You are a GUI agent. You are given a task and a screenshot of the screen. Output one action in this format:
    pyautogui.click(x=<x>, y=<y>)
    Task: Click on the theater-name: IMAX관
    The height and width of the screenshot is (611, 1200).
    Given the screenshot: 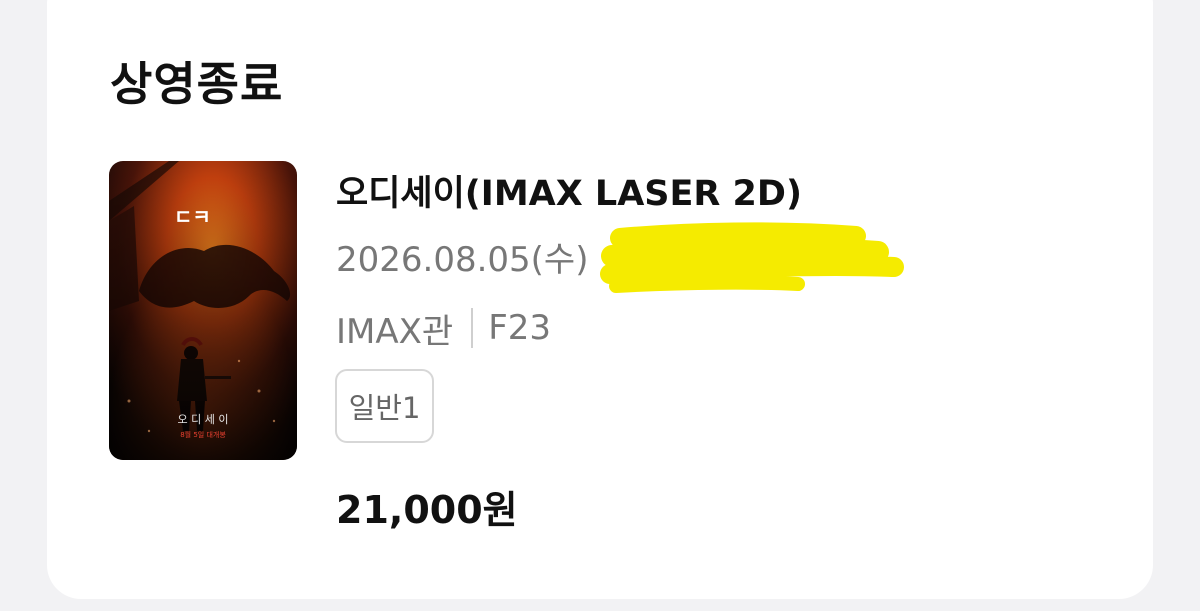 What is the action you would take?
    pyautogui.click(x=395, y=331)
    